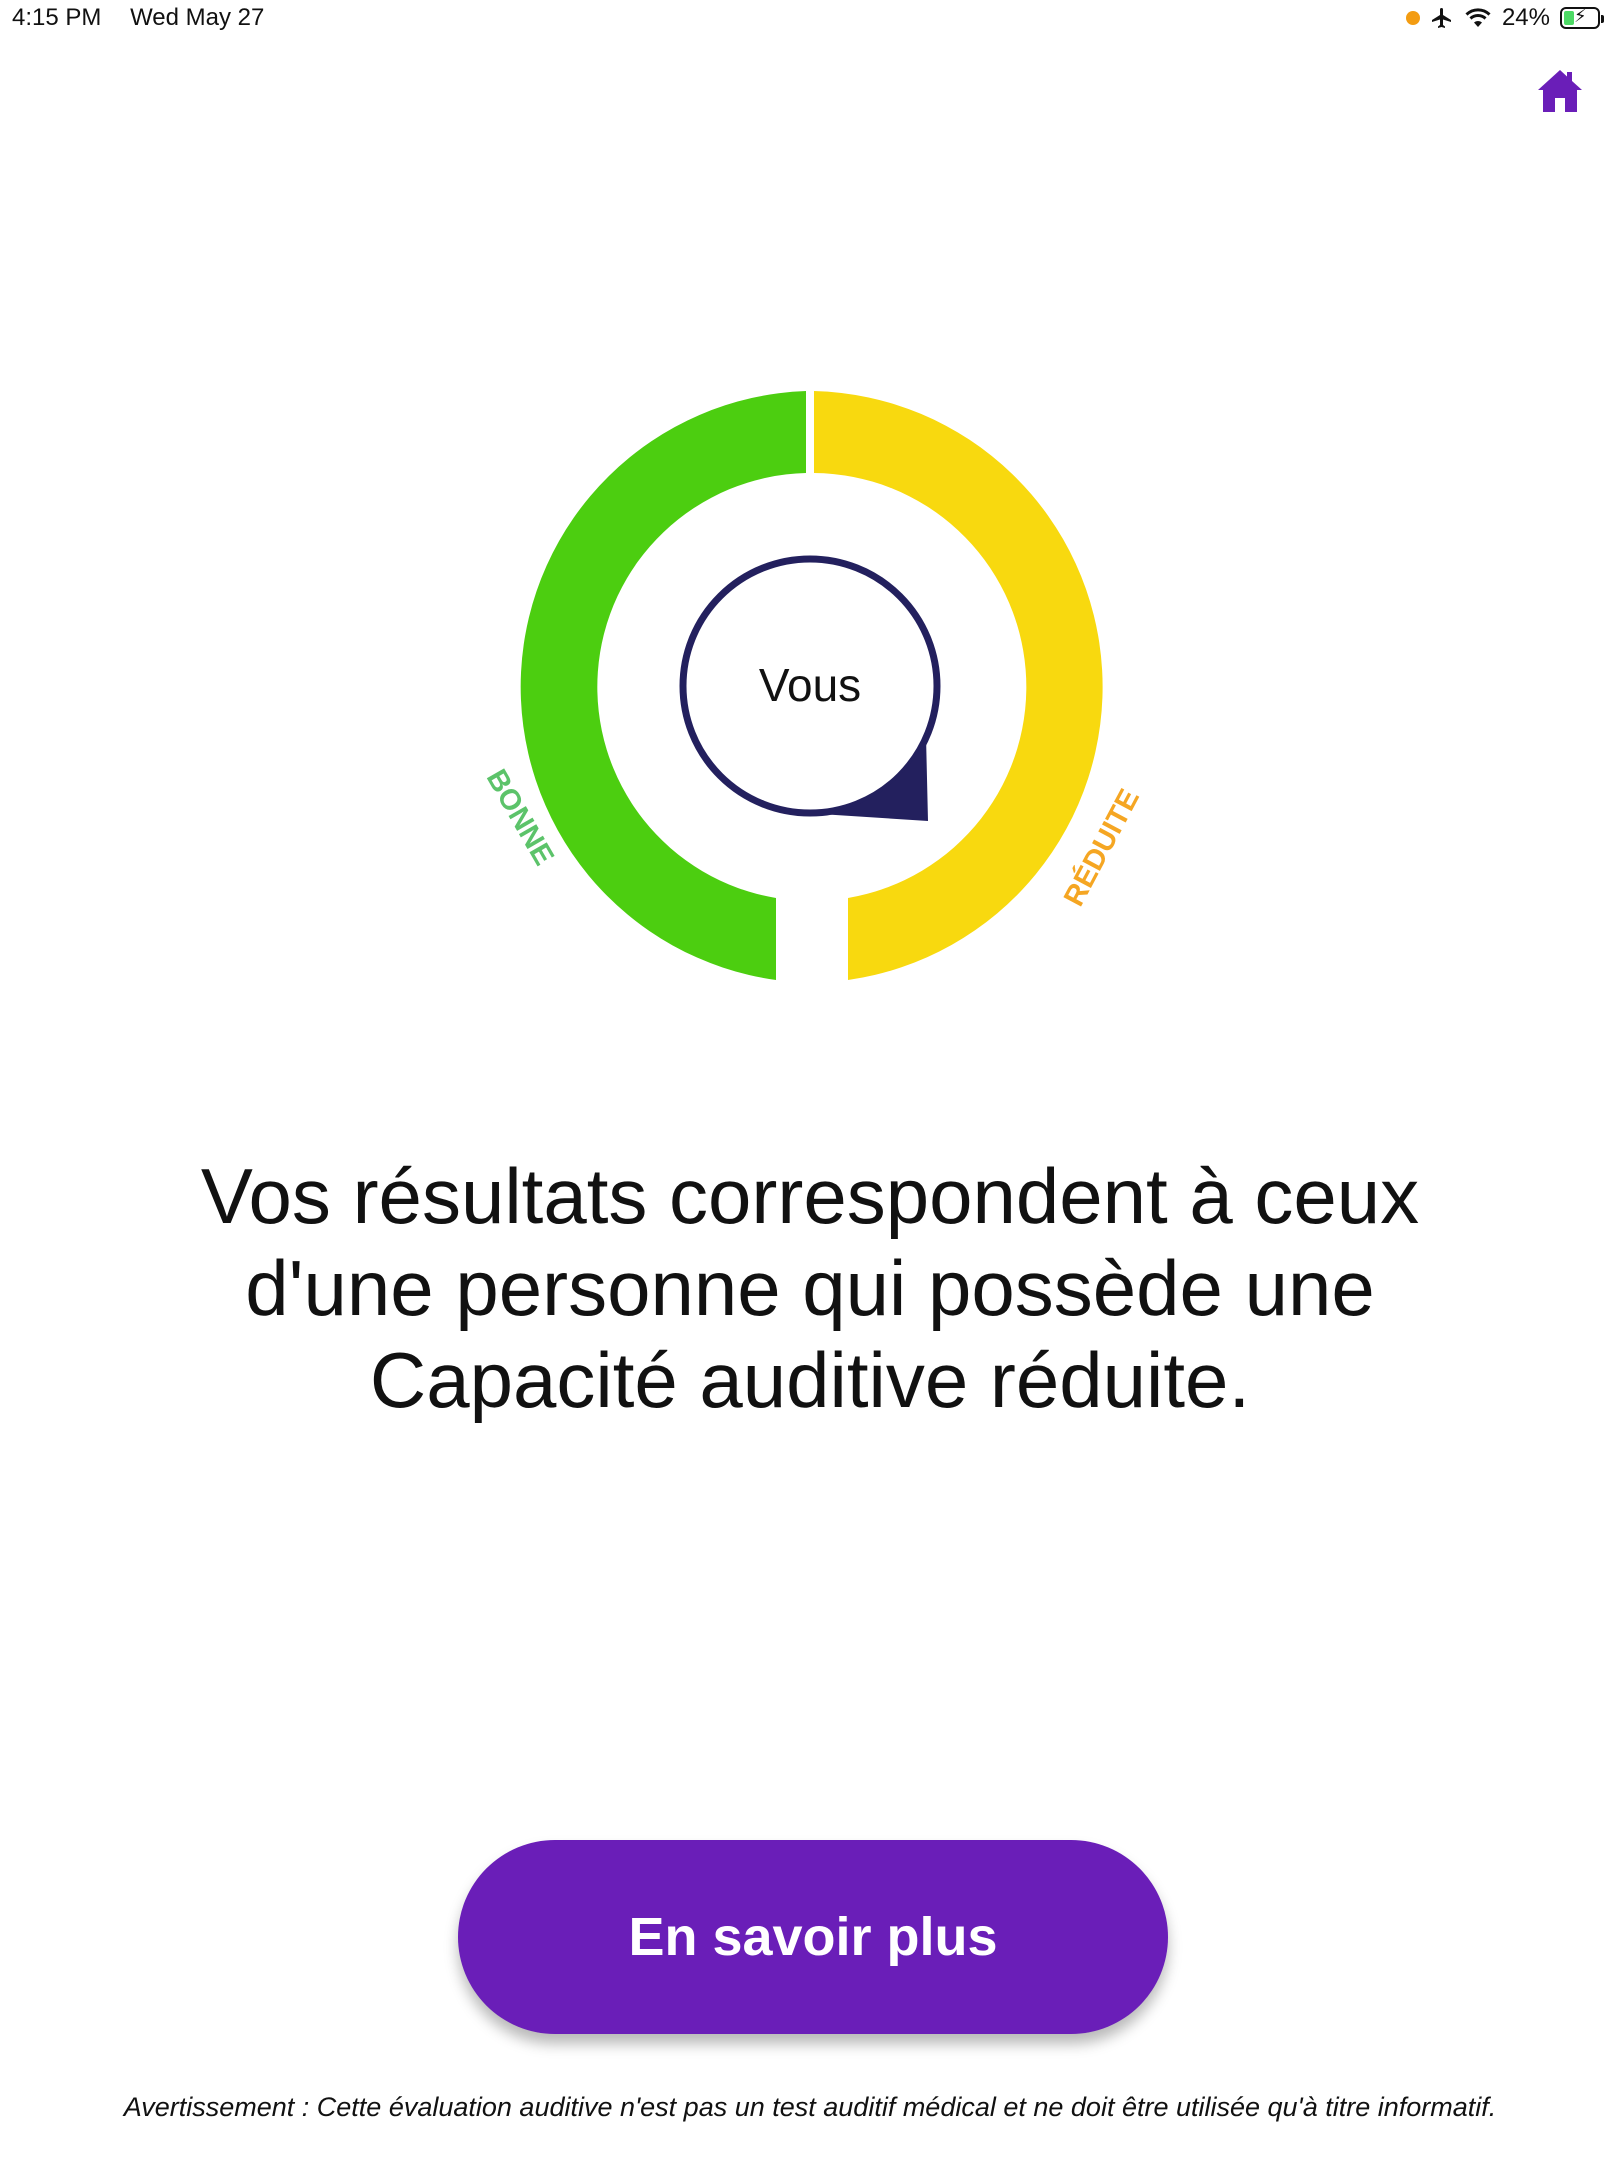 This screenshot has width=1620, height=2160. What do you see at coordinates (799, 1380) in the screenshot?
I see `result-highlight: Capacité auditive réduite` at bounding box center [799, 1380].